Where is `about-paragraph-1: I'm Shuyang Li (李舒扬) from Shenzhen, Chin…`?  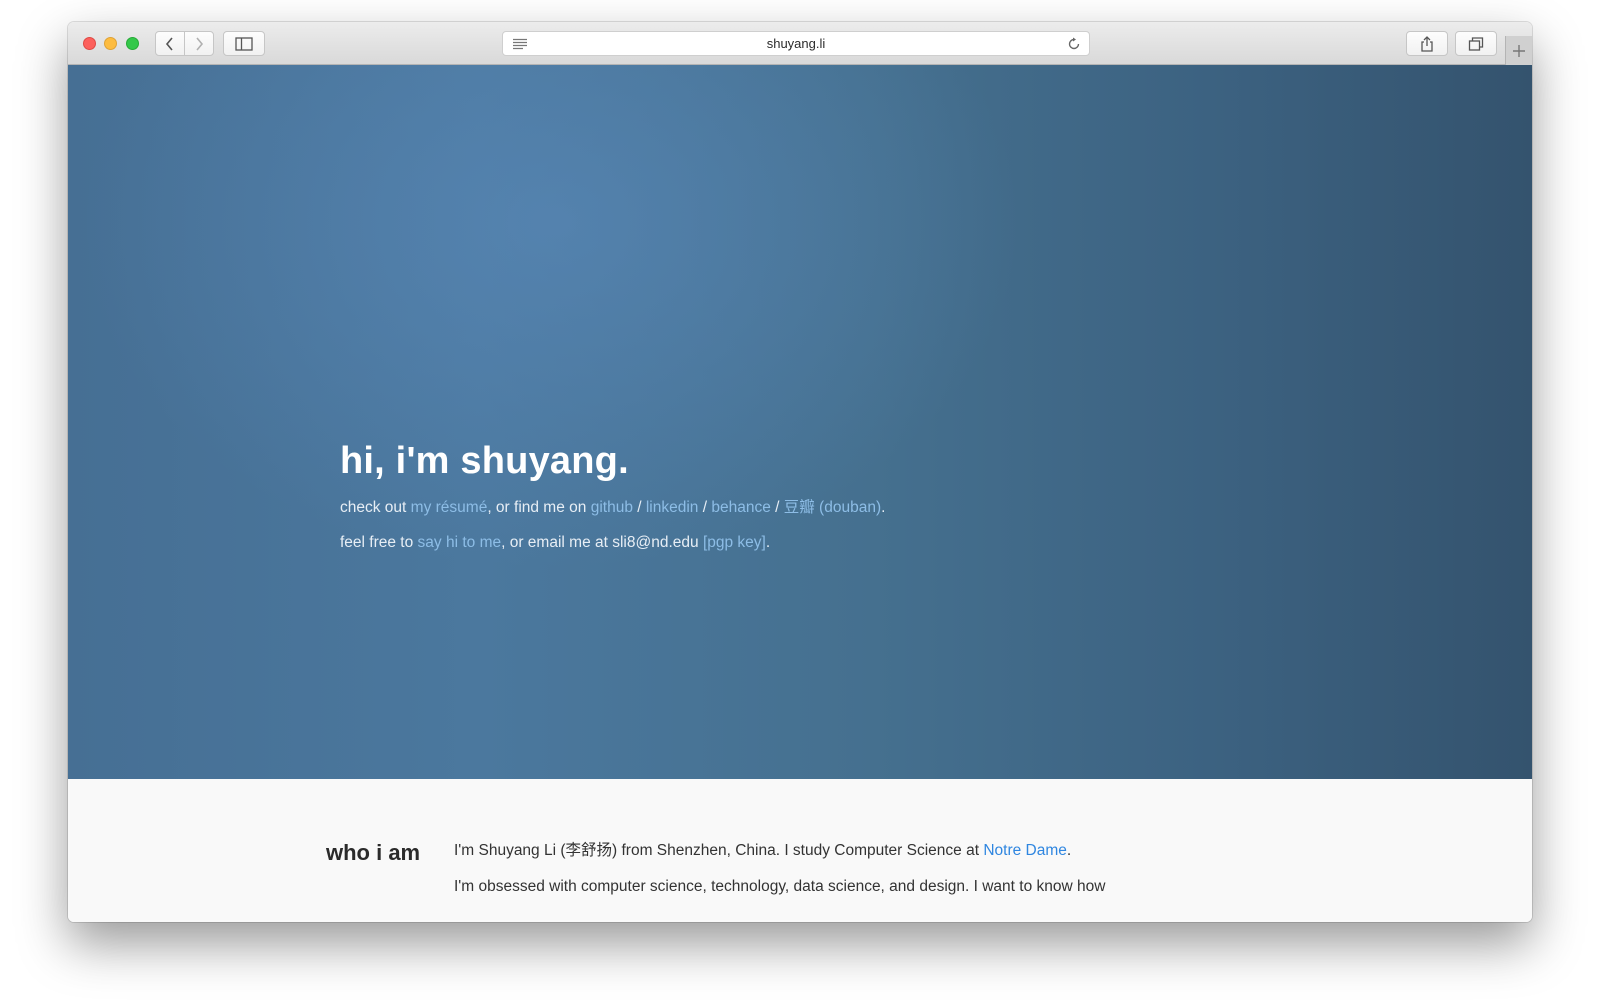
about-paragraph-1: I'm Shuyang Li (李舒扬) from Shenzhen, Chin… is located at coordinates (794, 851).